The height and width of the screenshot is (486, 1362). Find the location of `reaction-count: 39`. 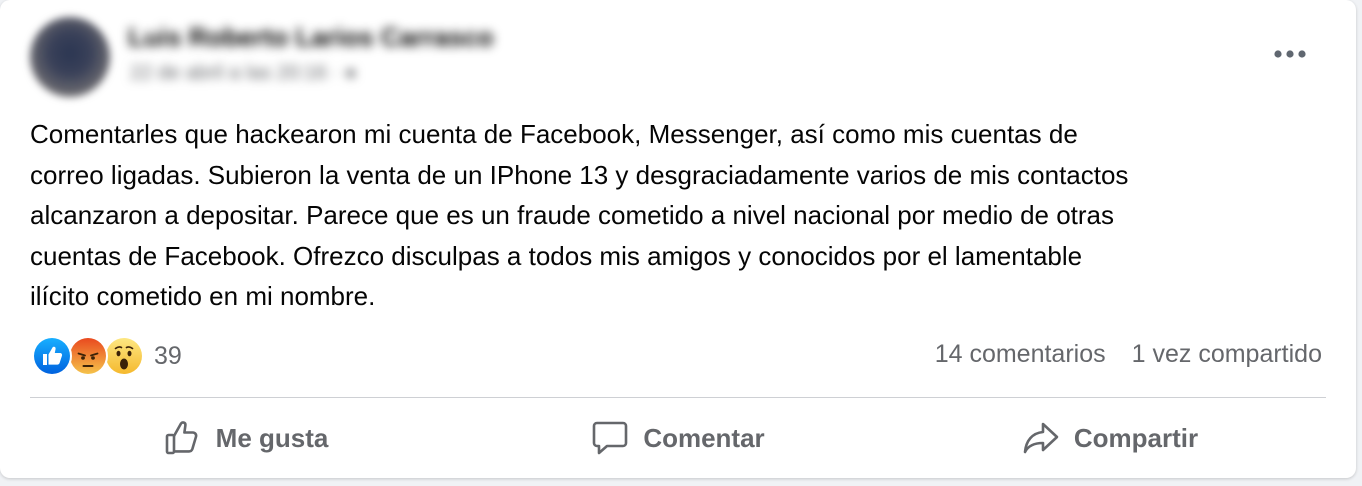

reaction-count: 39 is located at coordinates (168, 356).